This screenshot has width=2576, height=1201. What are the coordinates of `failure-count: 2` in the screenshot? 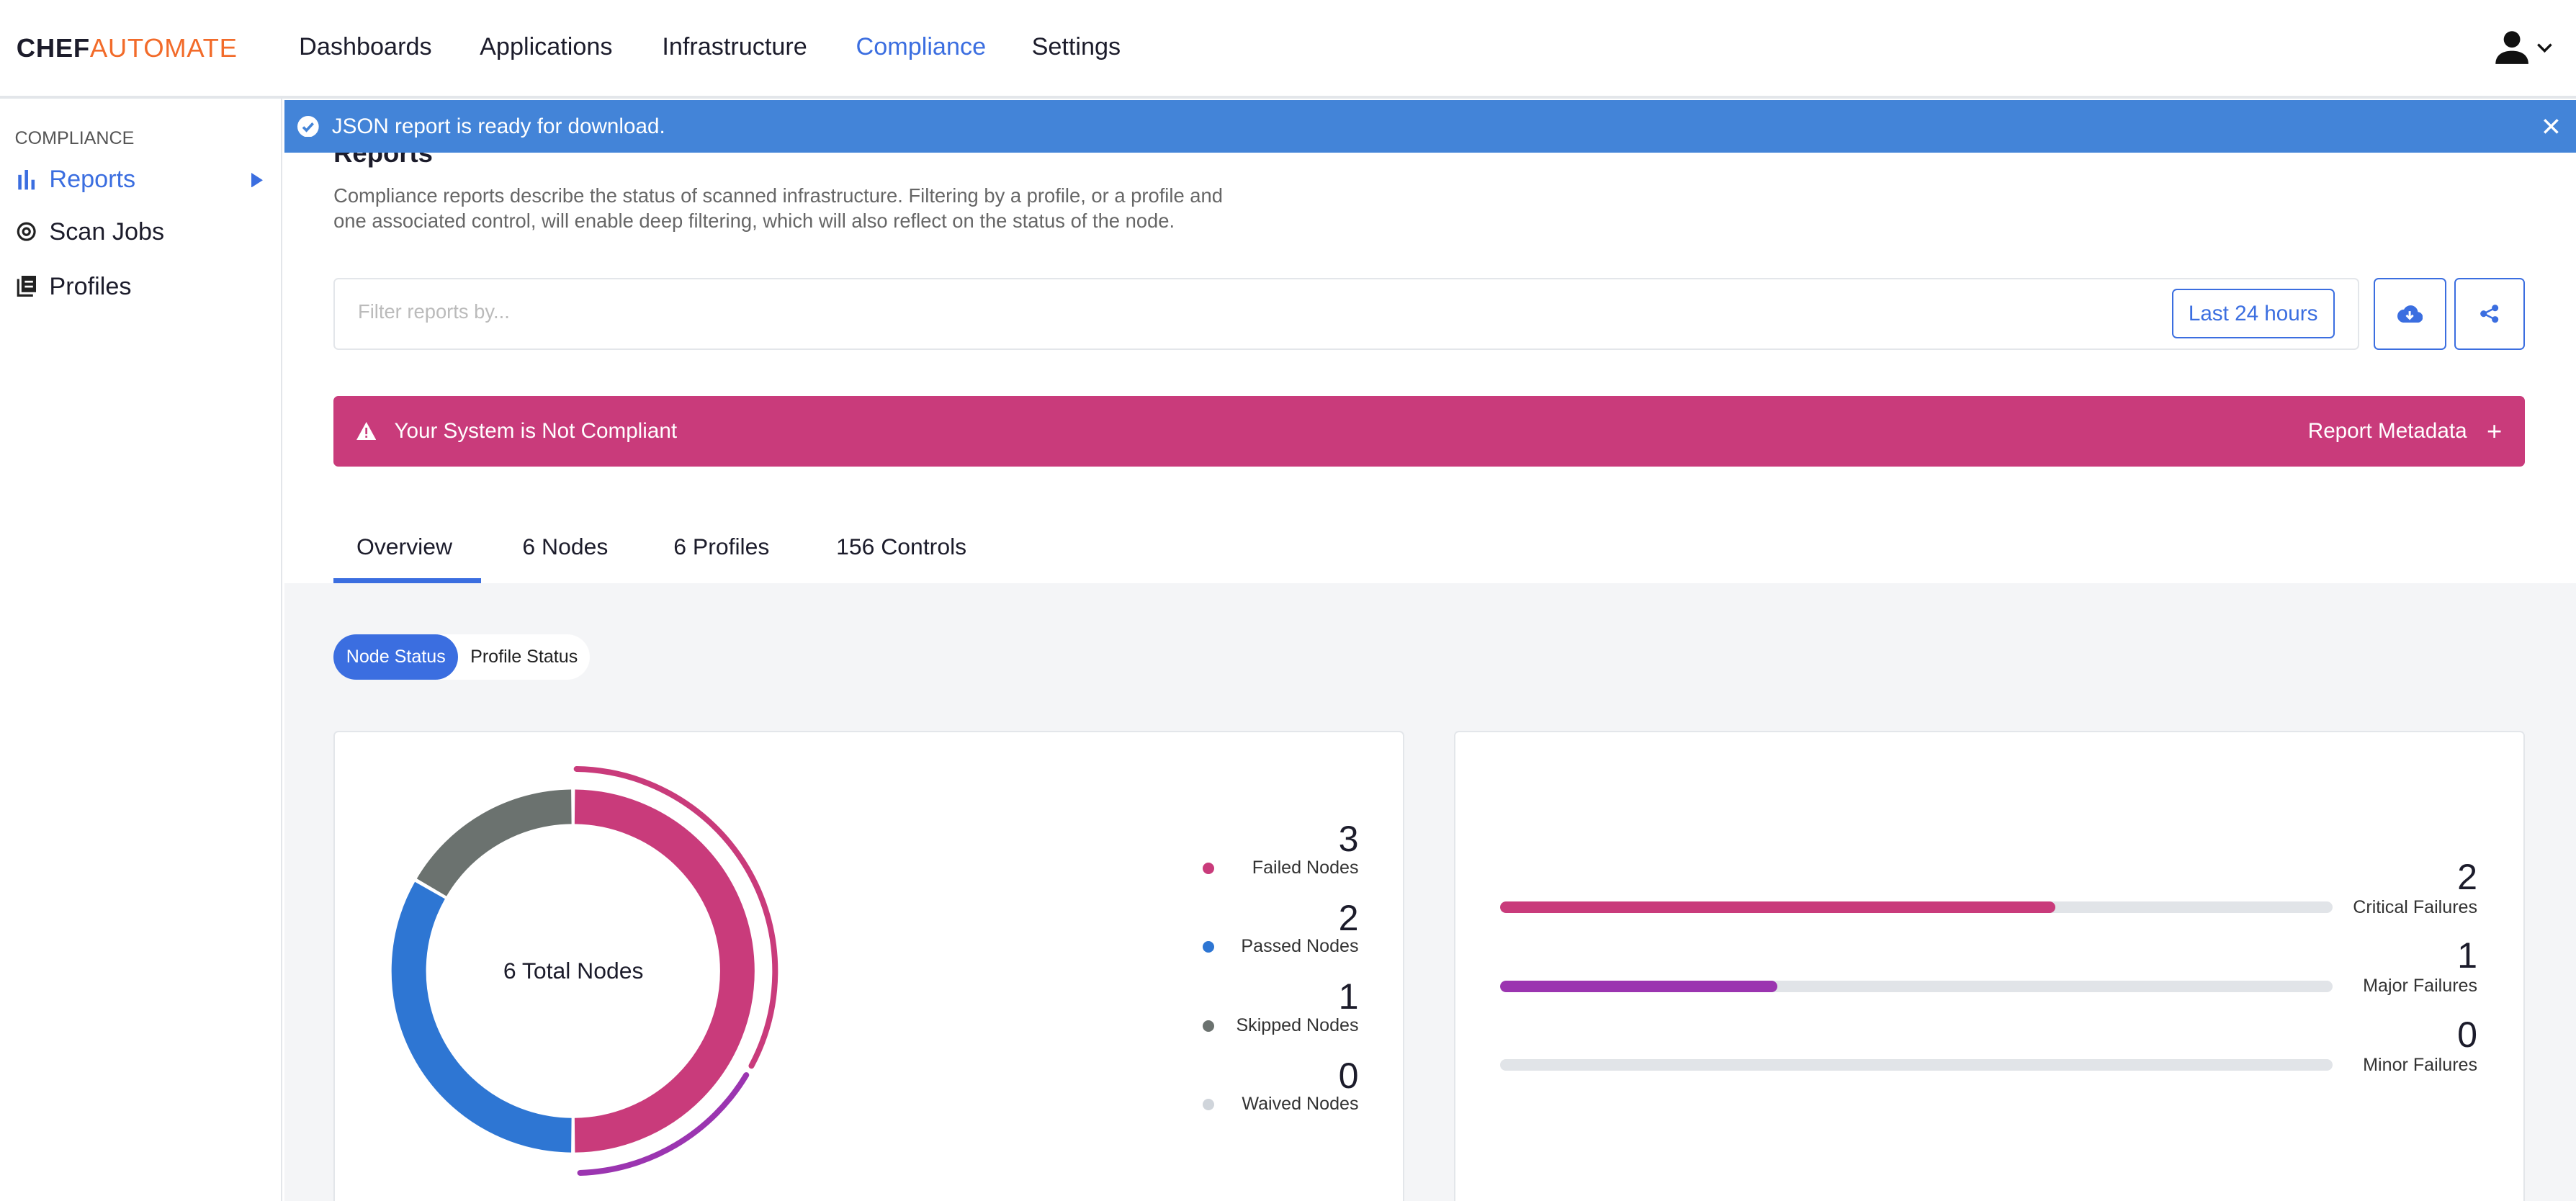 It's located at (2467, 876).